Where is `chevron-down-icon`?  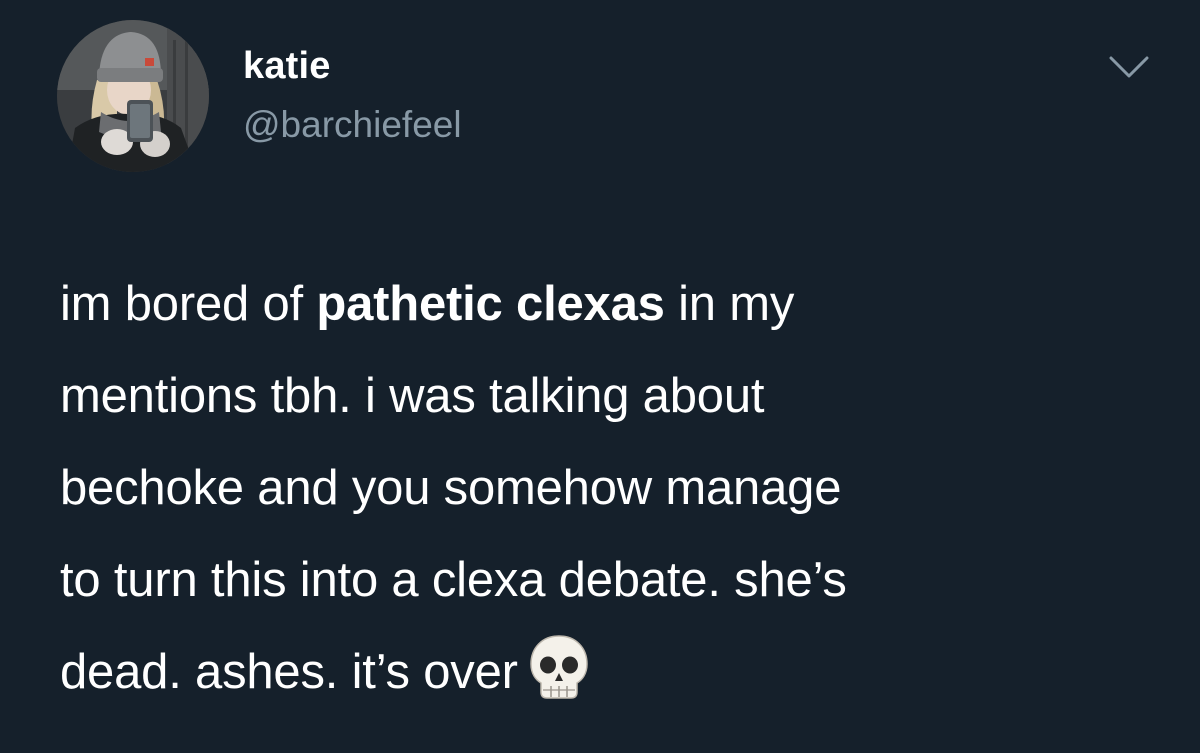 chevron-down-icon is located at coordinates (1129, 67).